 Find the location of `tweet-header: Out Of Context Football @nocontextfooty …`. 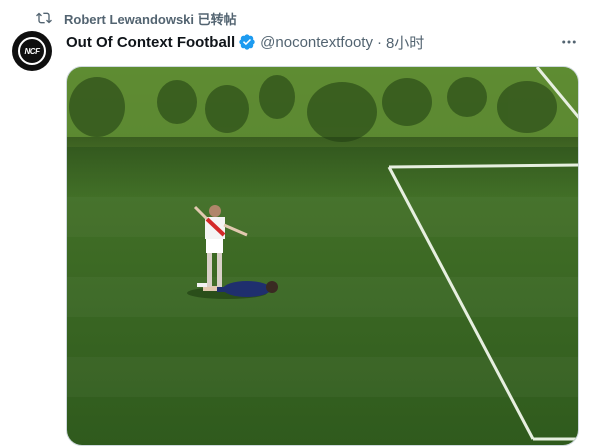

tweet-header: Out Of Context Football @nocontextfooty … is located at coordinates (245, 42).